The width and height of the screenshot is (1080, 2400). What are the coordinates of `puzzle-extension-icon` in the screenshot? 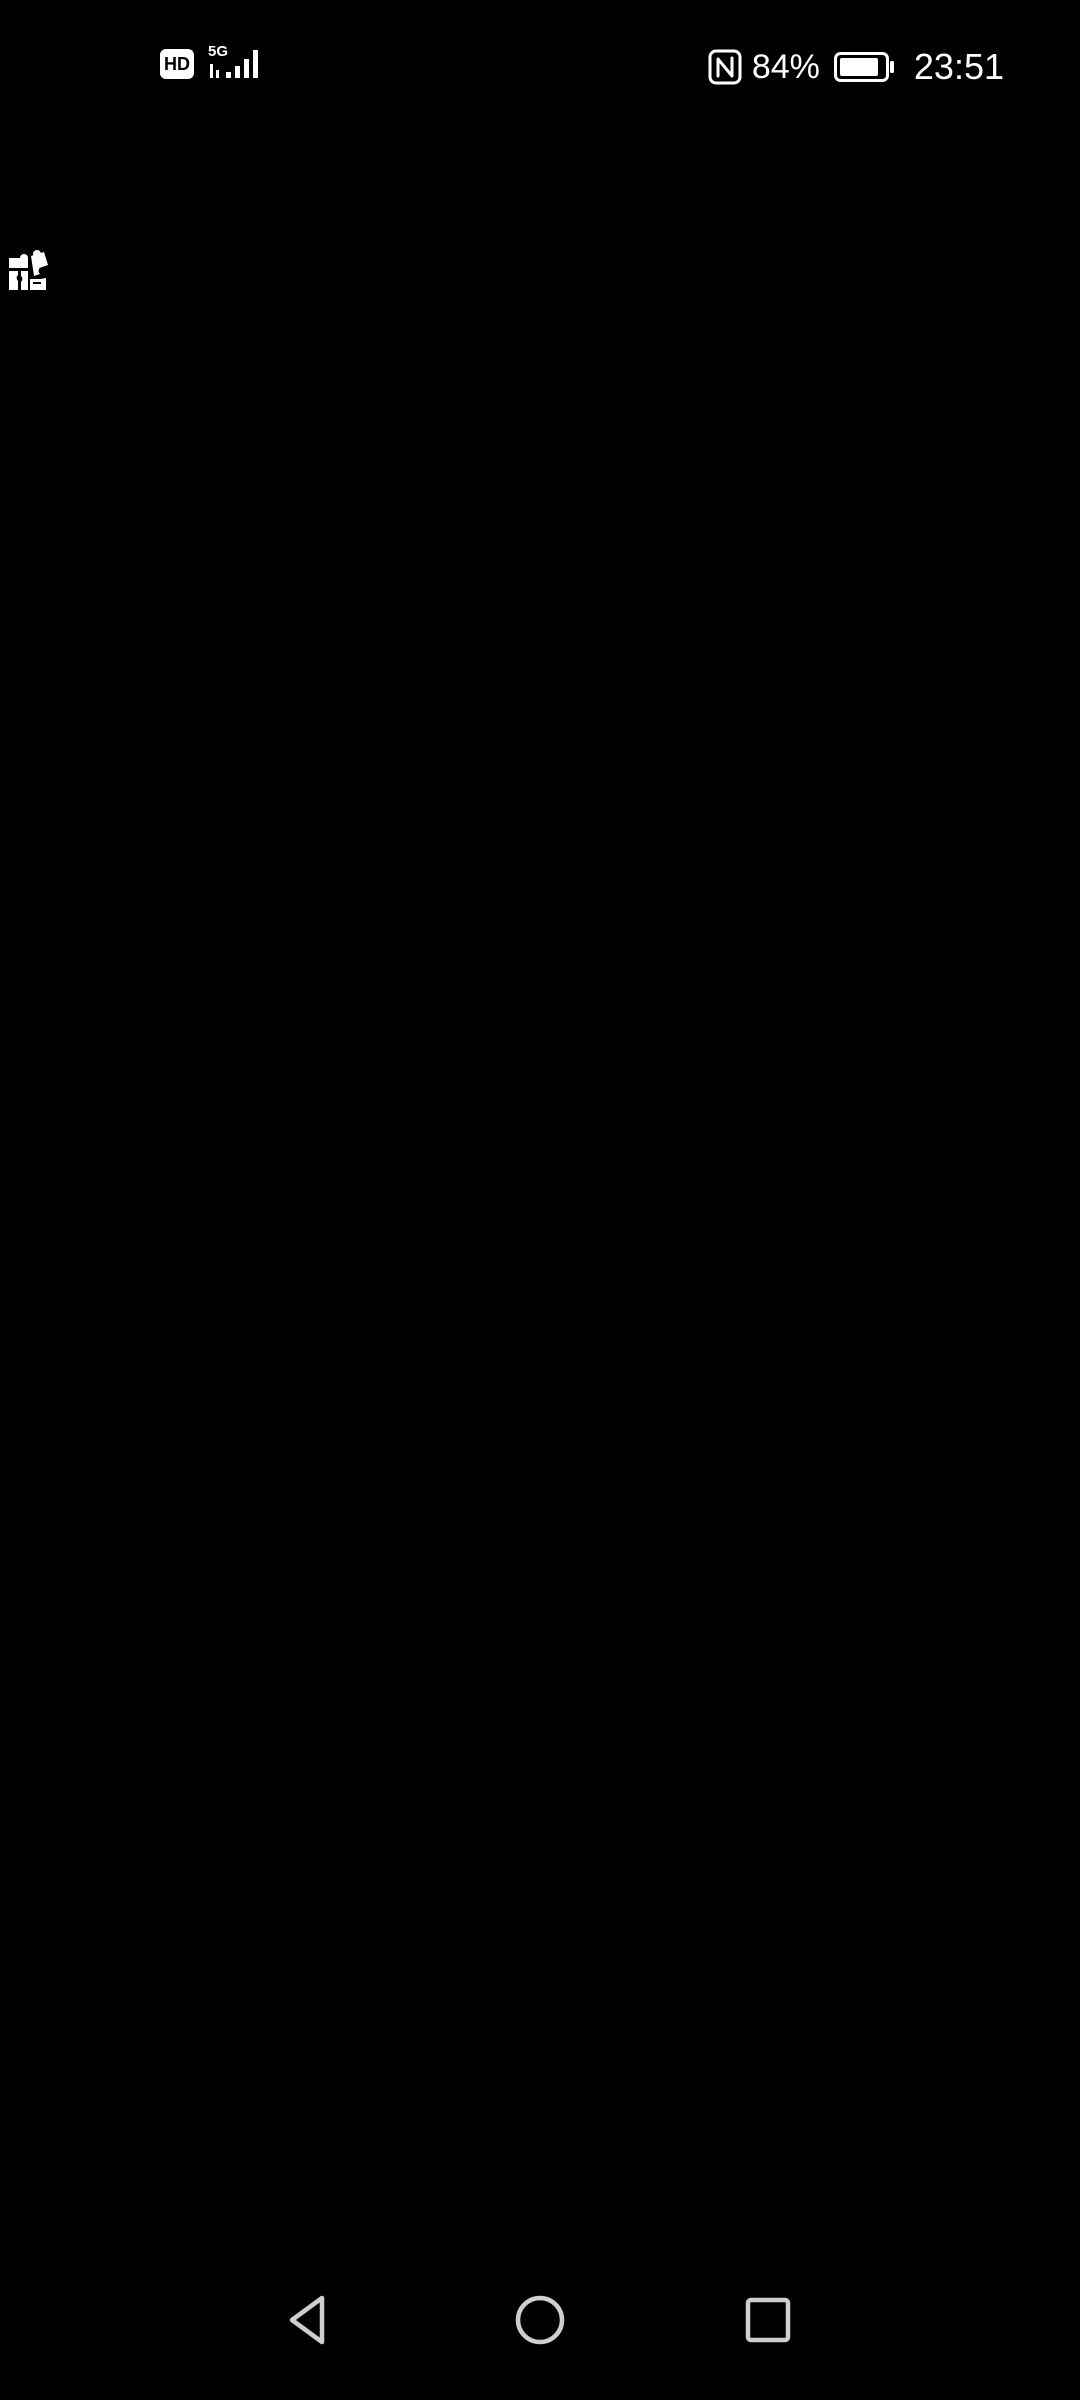 It's located at (29, 271).